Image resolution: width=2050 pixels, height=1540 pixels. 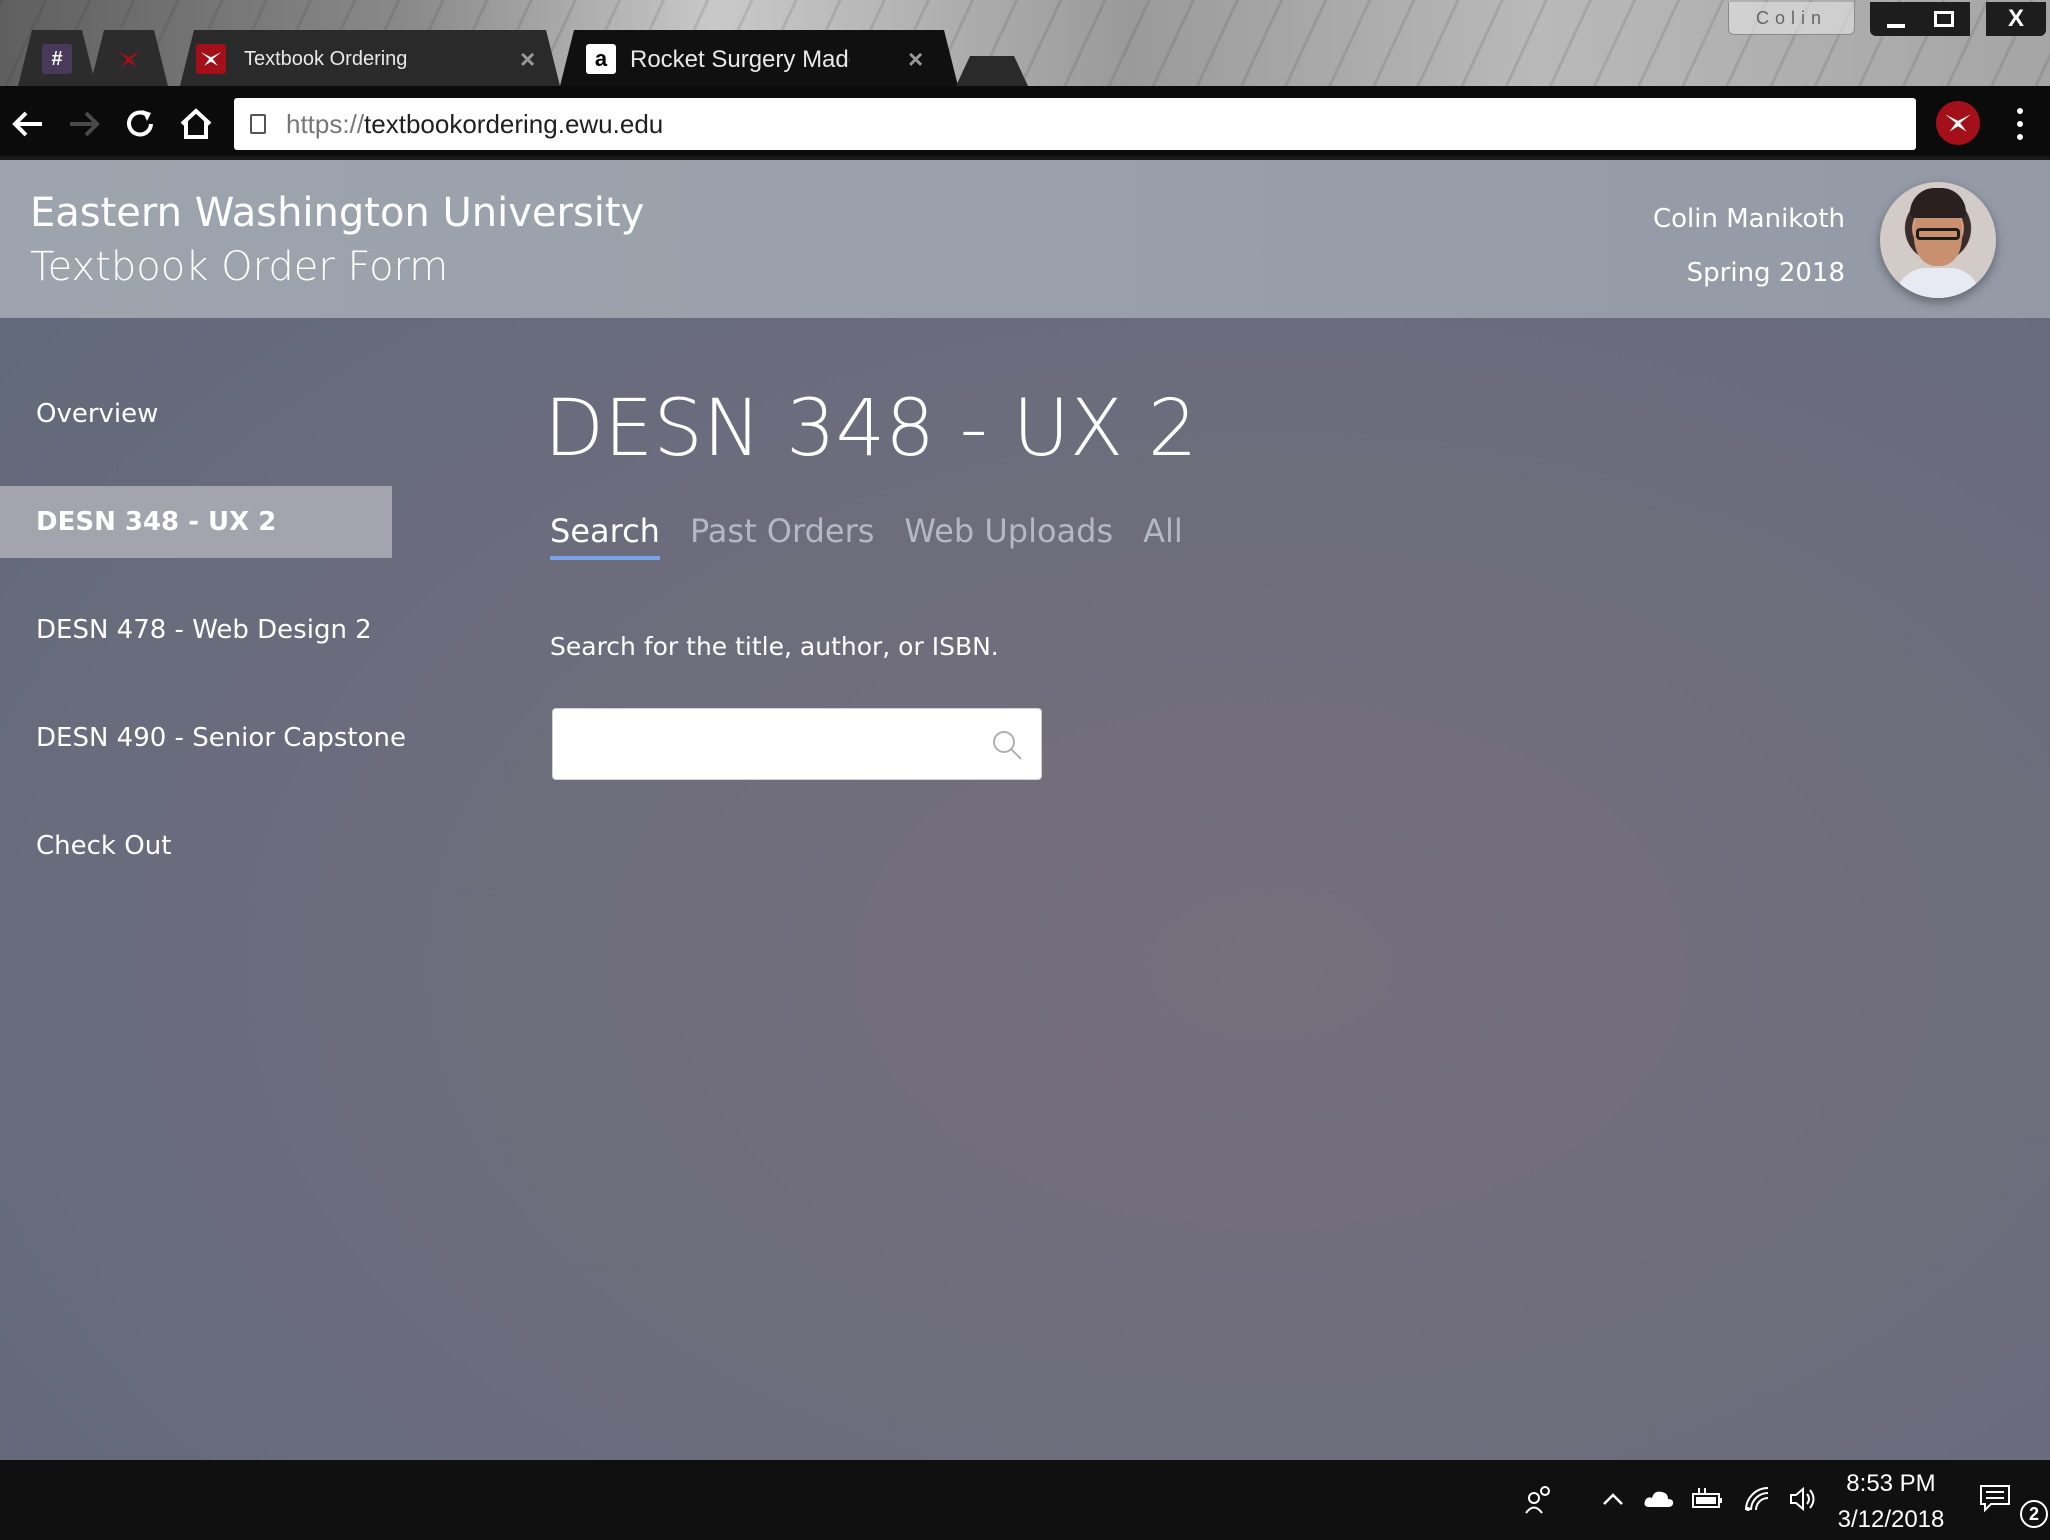 What do you see at coordinates (258, 124) in the screenshot?
I see `page-icon` at bounding box center [258, 124].